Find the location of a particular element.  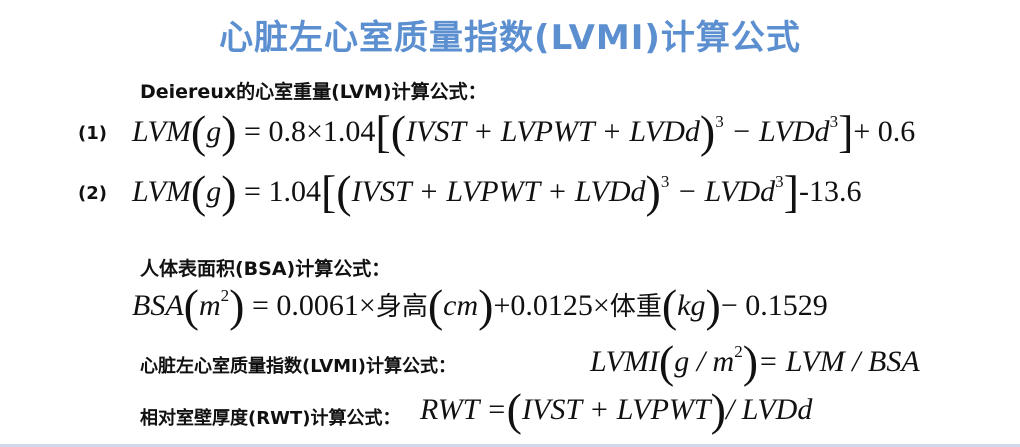

formula-2-cube: 3 is located at coordinates (665, 181).